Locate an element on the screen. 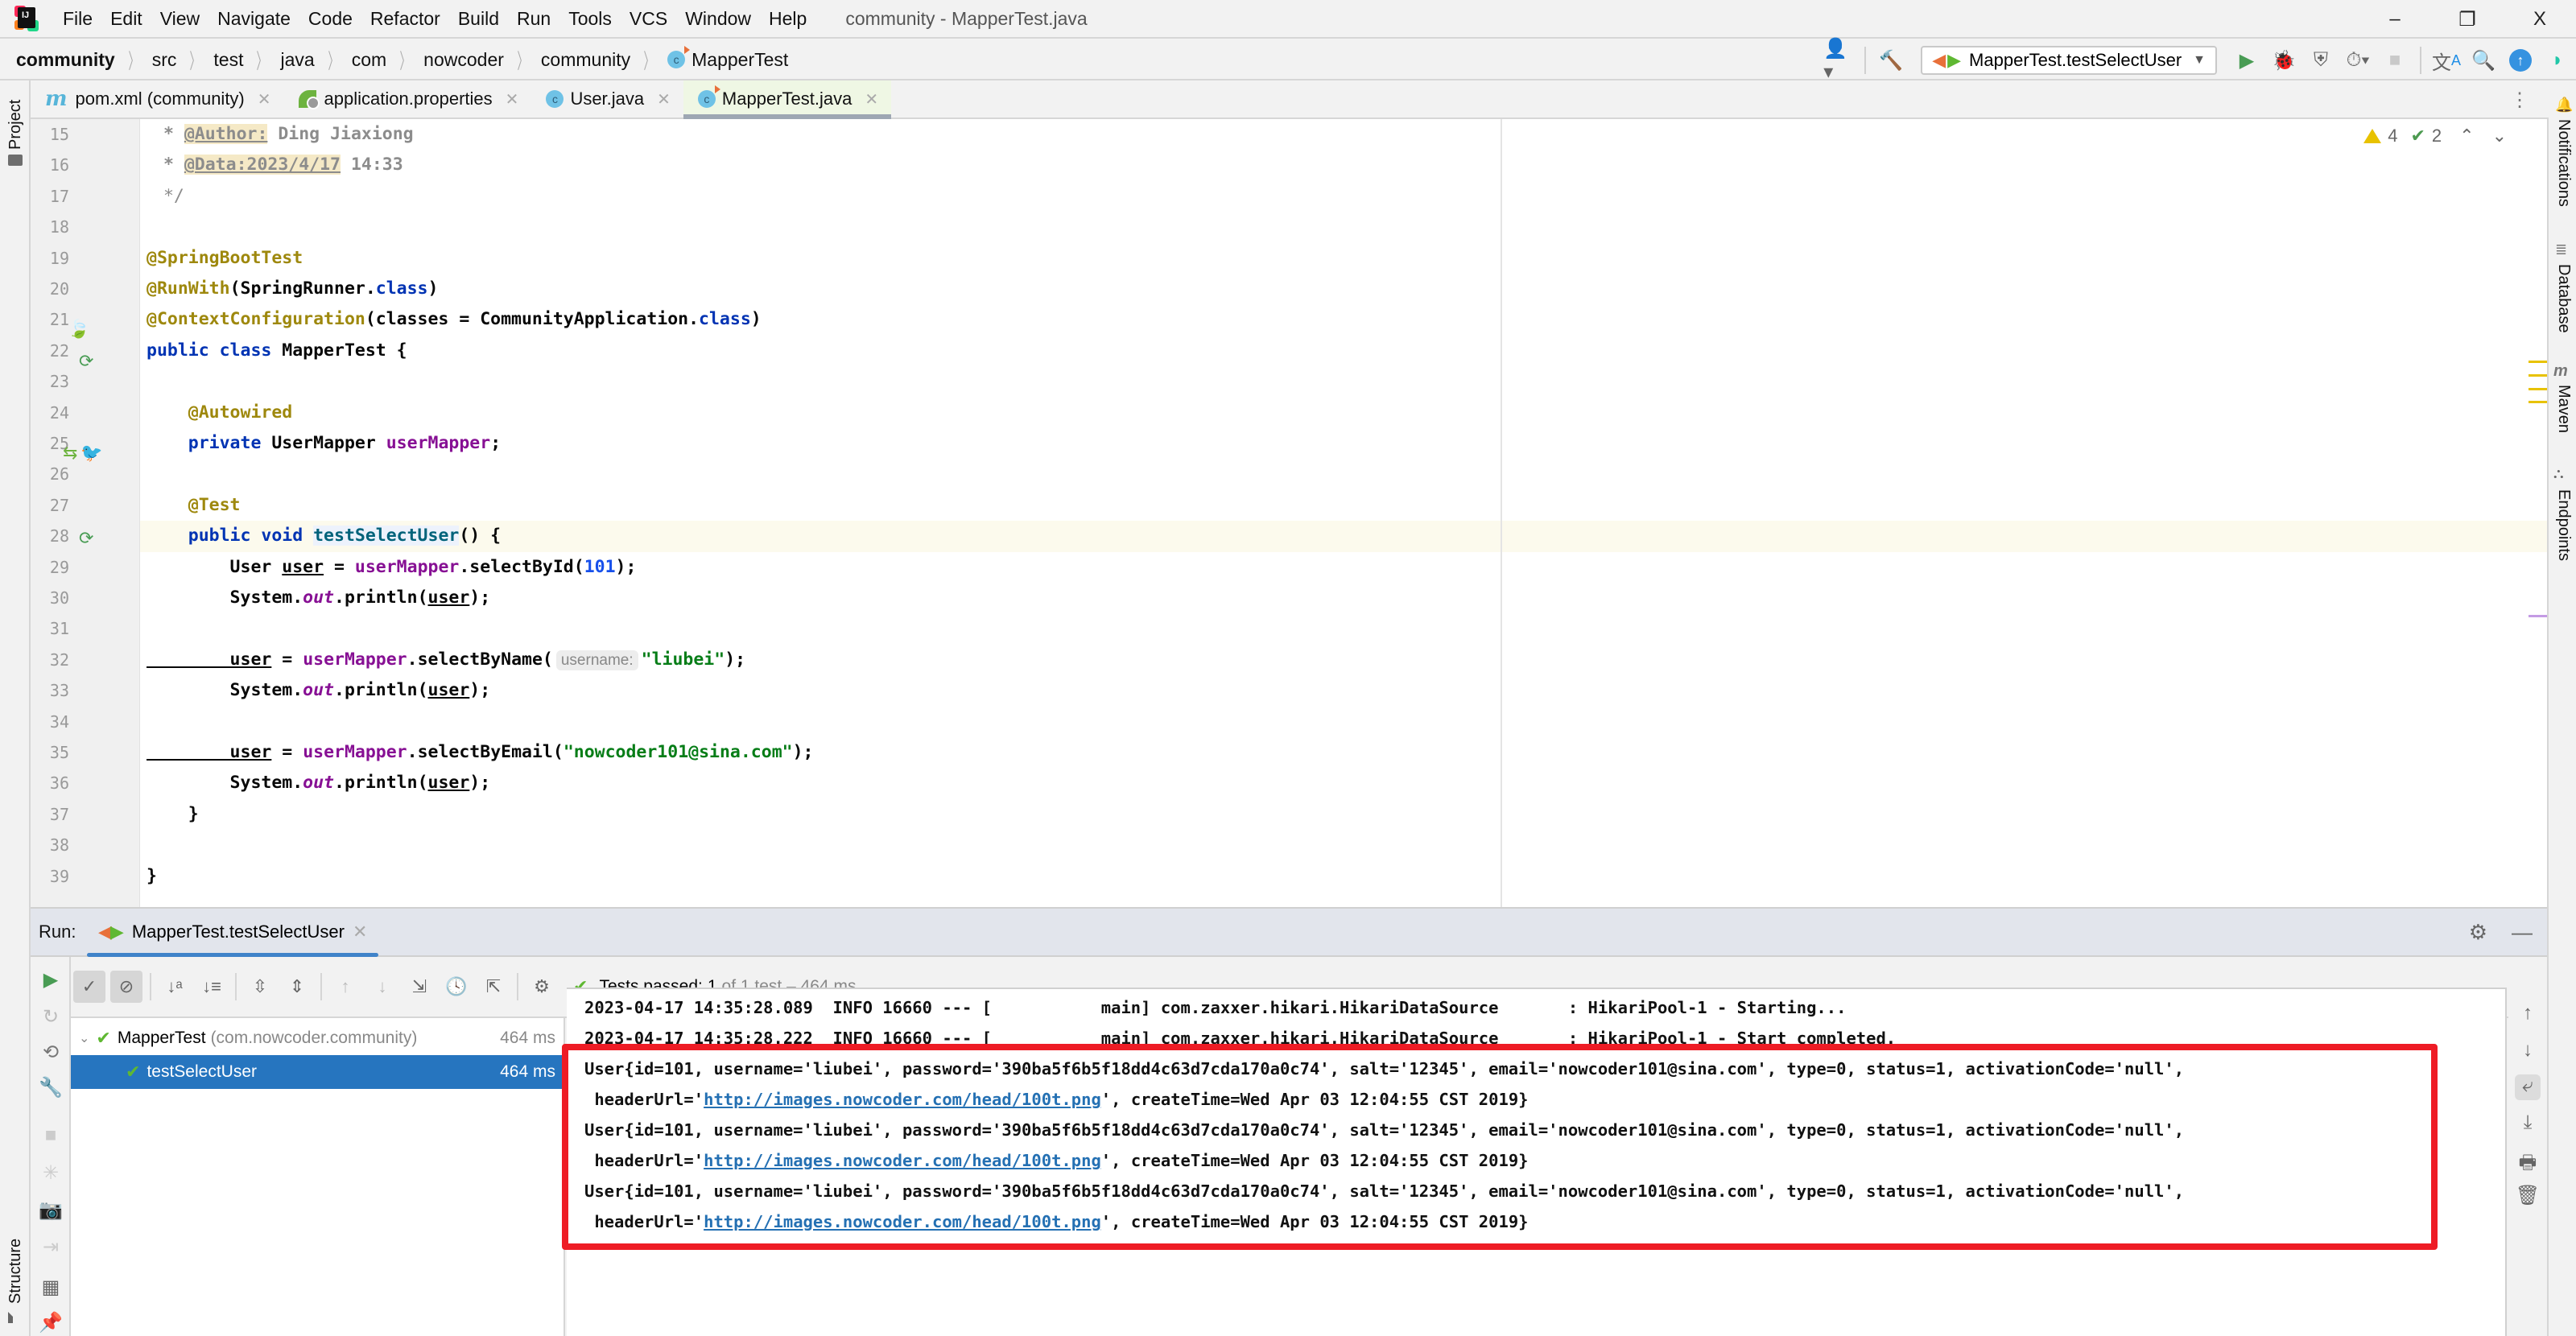  debug-icon: 🐞 is located at coordinates (2284, 60).